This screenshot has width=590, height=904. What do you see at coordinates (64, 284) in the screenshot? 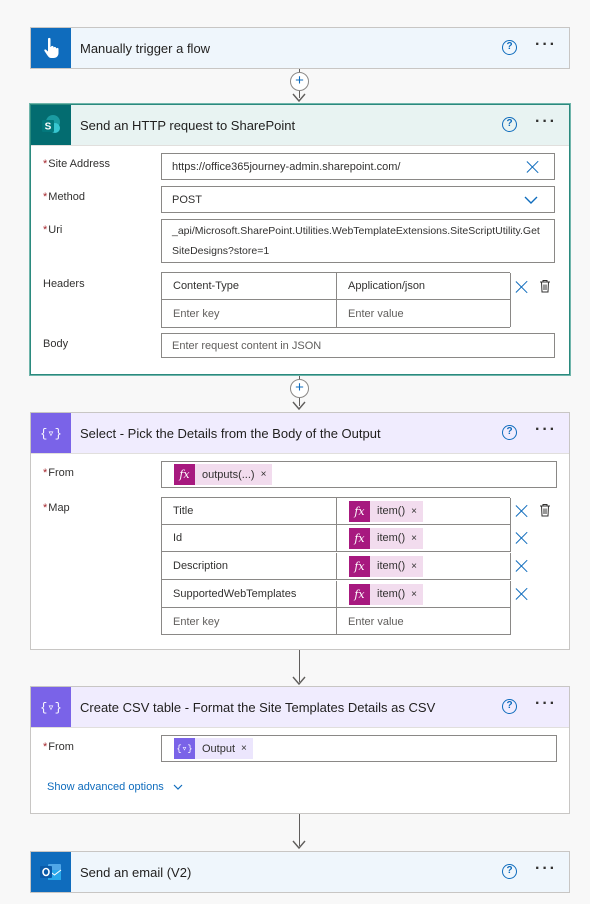
I see `headers-label: Headers` at bounding box center [64, 284].